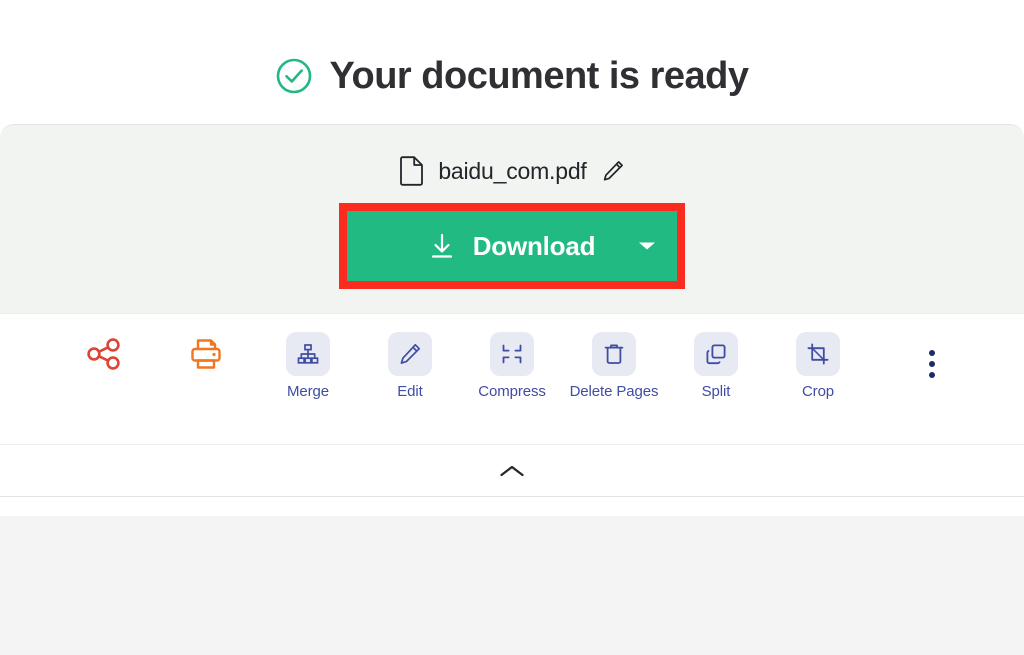 The height and width of the screenshot is (655, 1024). I want to click on file-name: baidu_com.pdf, so click(512, 170).